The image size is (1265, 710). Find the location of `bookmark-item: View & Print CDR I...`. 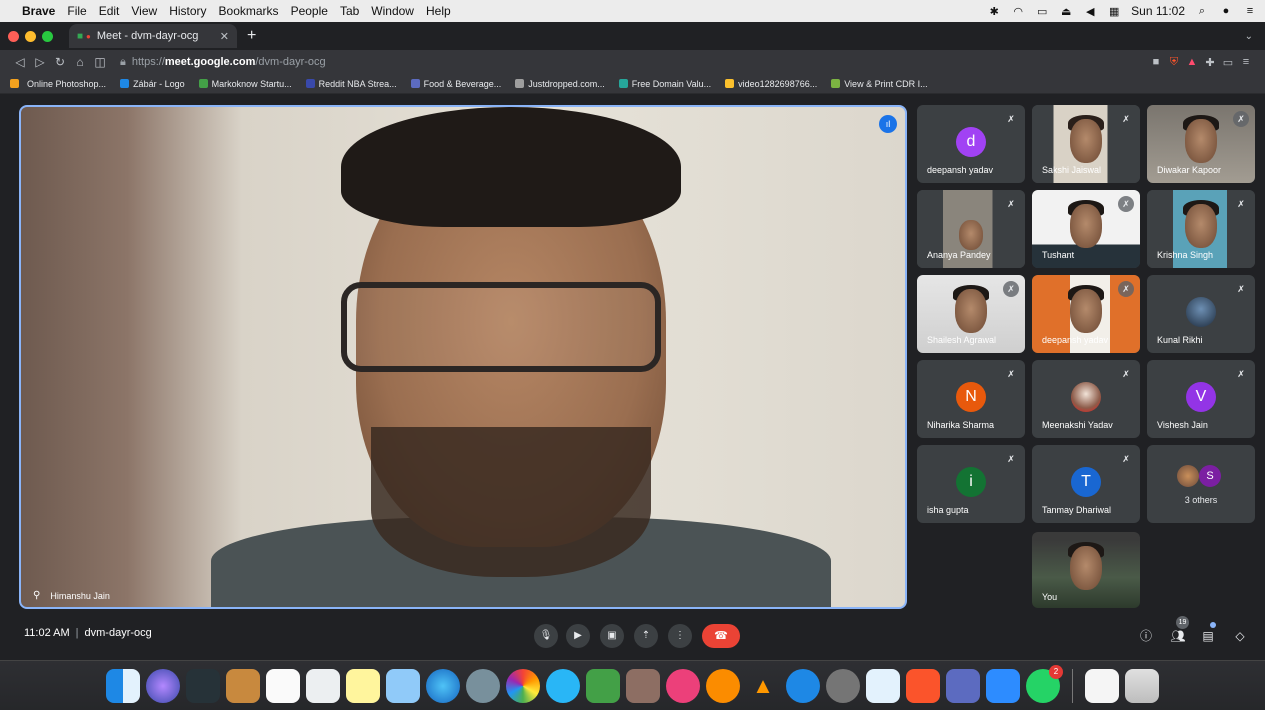

bookmark-item: View & Print CDR I... is located at coordinates (879, 84).